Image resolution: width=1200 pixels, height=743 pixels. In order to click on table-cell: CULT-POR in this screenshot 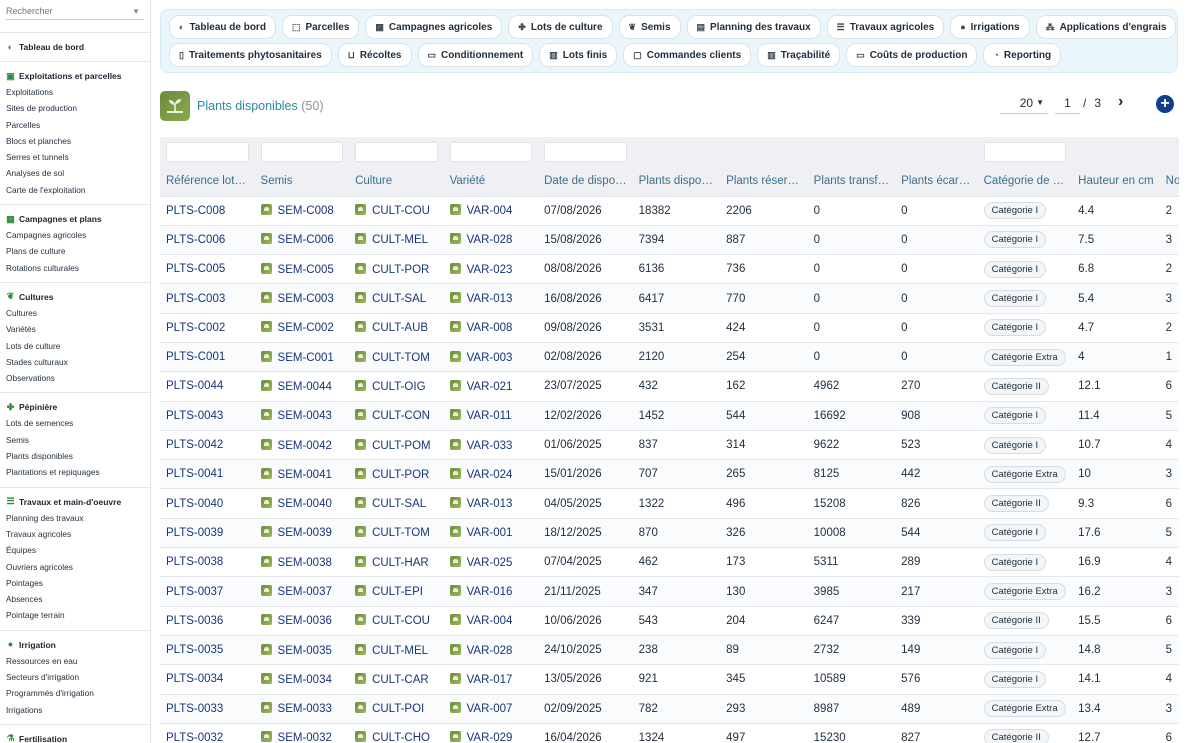, I will do `click(396, 474)`.